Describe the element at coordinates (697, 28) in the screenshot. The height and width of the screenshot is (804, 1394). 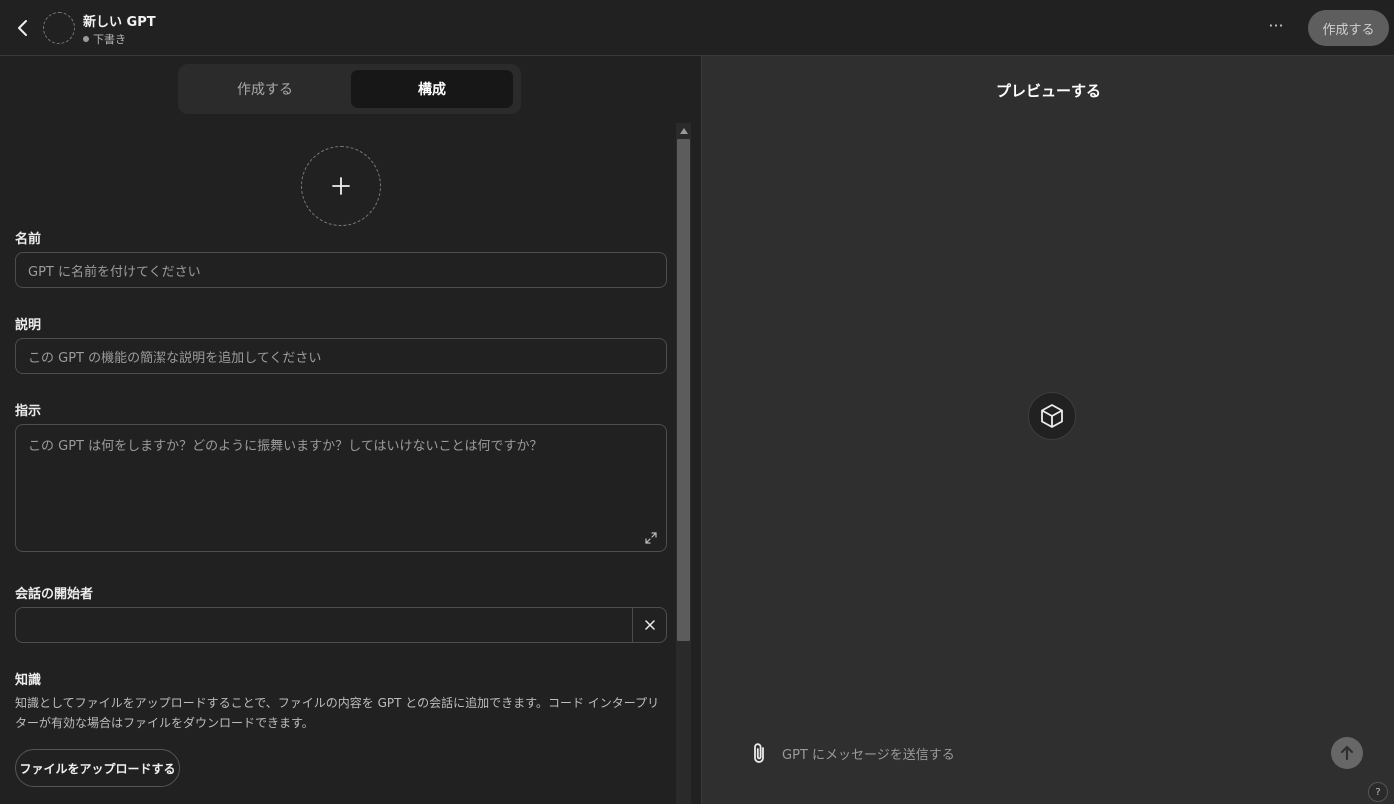
I see `top-bar: 新しい GPT 下書き ··· 作成する` at that location.